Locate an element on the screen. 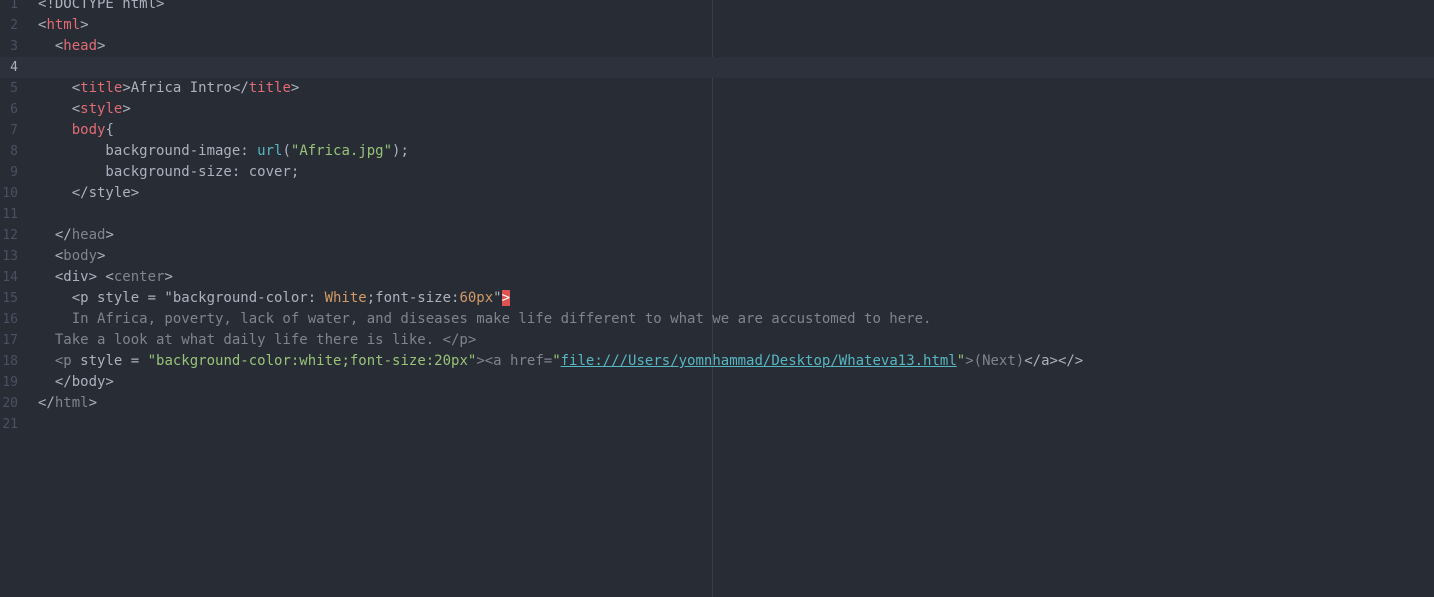 The image size is (1434, 597). code-text: <head> is located at coordinates (736, 46).